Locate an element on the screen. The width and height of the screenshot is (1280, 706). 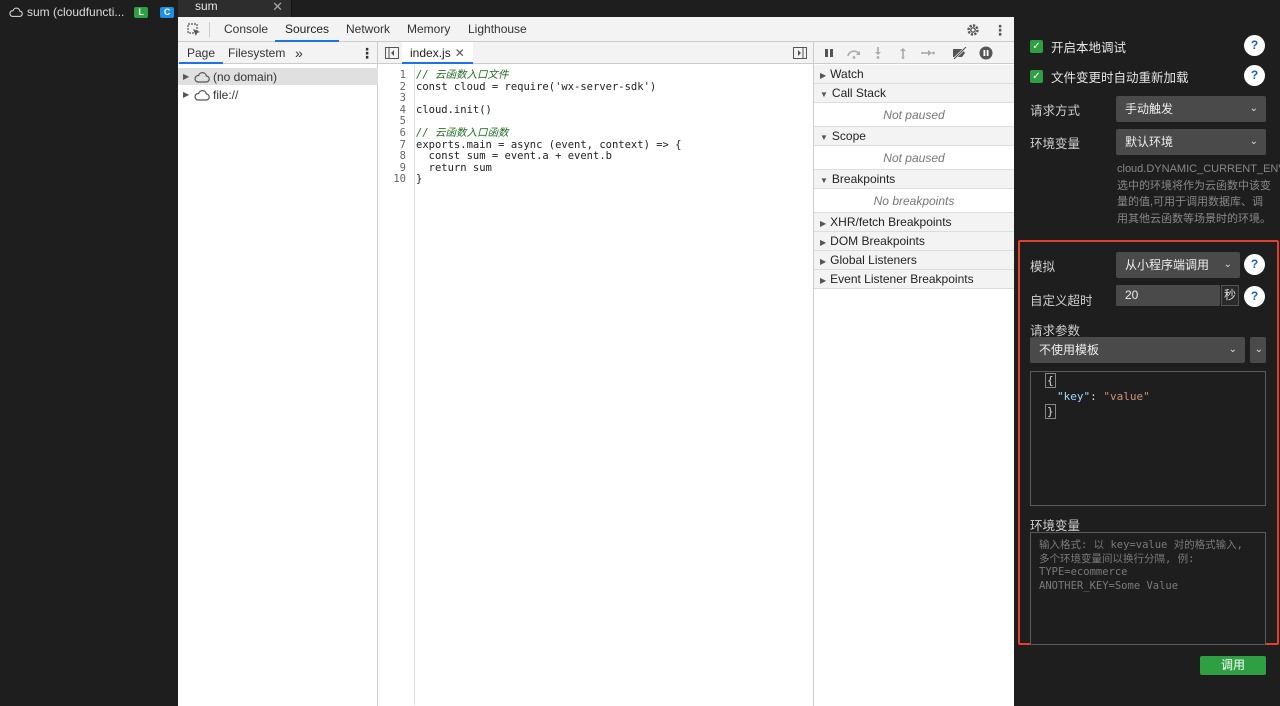
json-brace: { is located at coordinates (1050, 380).